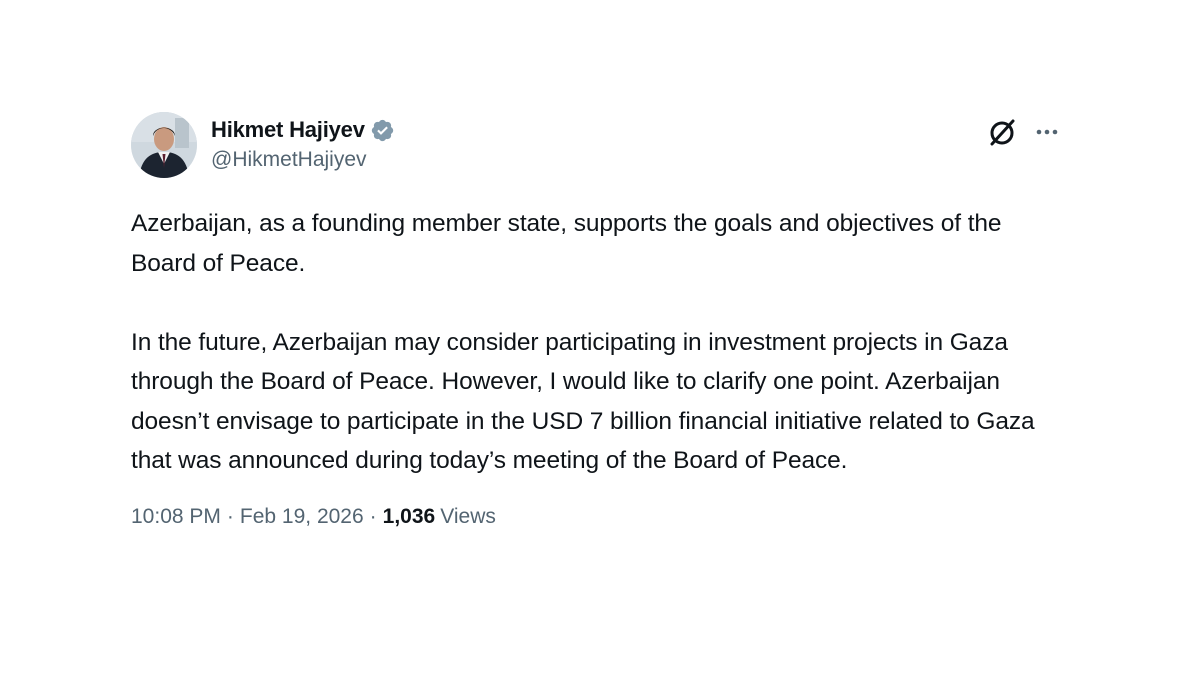 This screenshot has height=674, width=1199. I want to click on tweet-time: 10:08 PM, so click(176, 517).